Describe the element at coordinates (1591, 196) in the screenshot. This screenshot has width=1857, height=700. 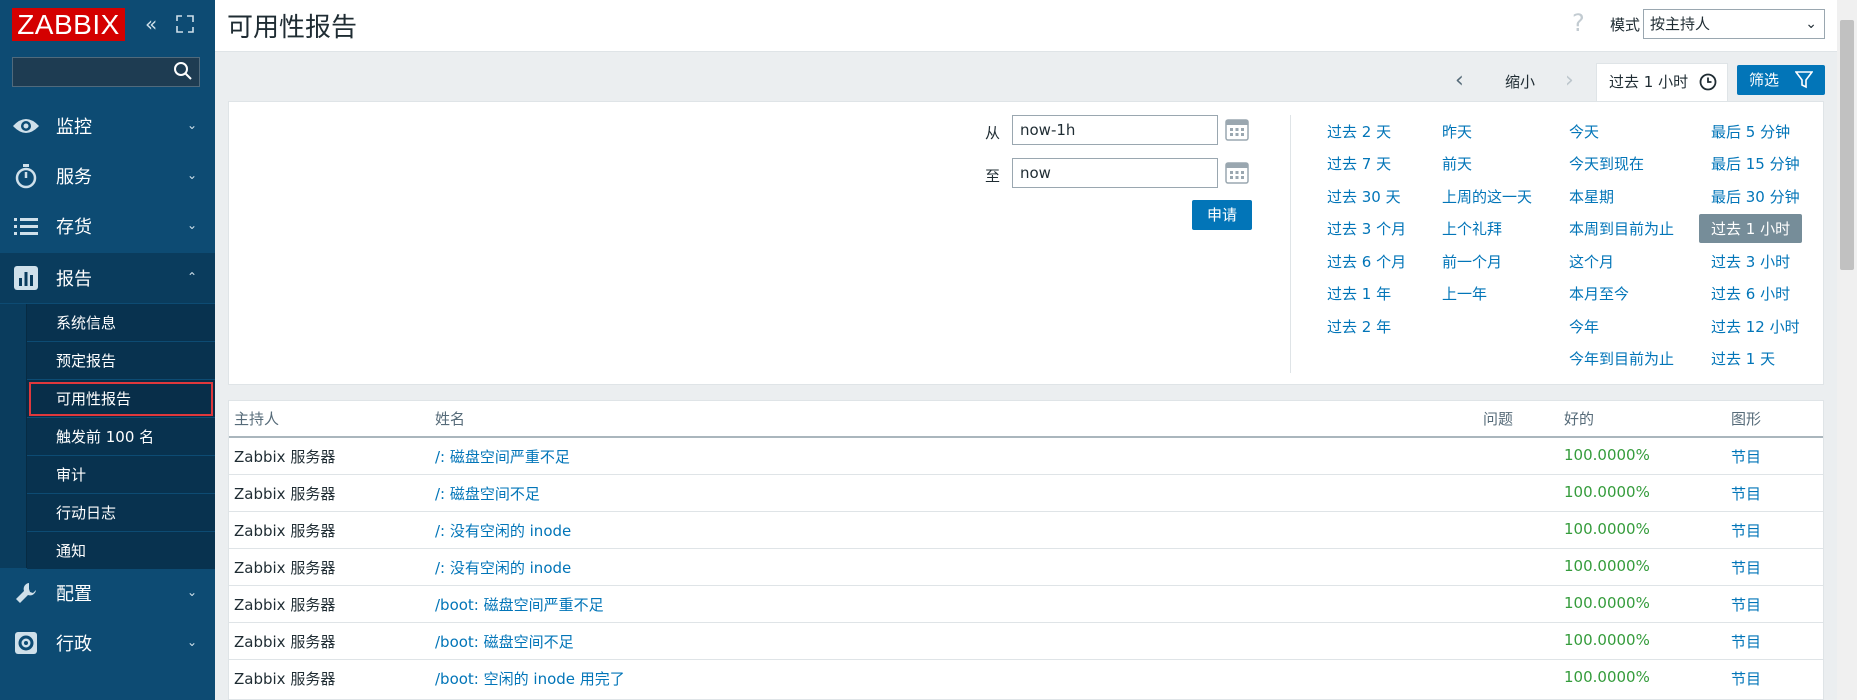
I see `quick-range-link: 本星期` at that location.